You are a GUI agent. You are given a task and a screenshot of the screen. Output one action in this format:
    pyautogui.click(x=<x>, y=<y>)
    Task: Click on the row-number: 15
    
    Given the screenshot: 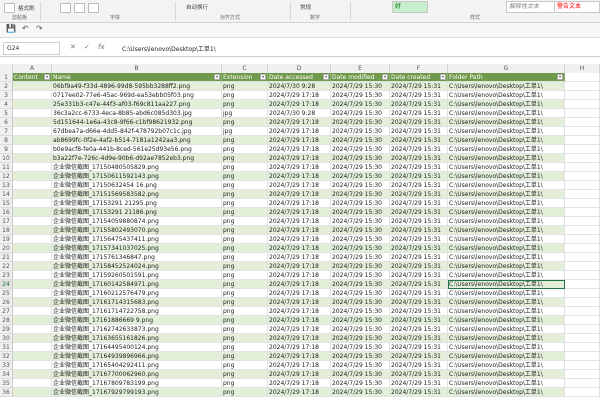 What is the action you would take?
    pyautogui.click(x=6, y=203)
    